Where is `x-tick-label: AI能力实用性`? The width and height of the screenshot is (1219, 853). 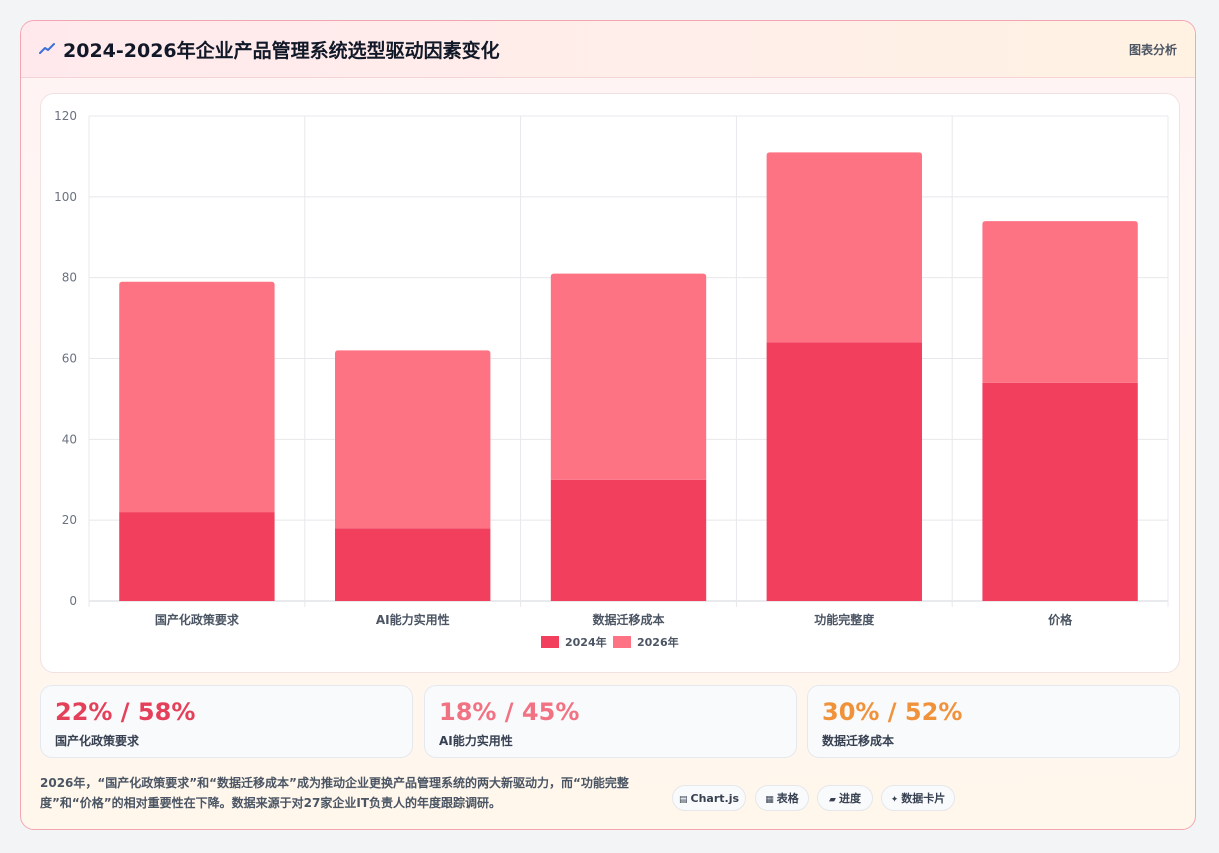
x-tick-label: AI能力实用性 is located at coordinates (413, 619).